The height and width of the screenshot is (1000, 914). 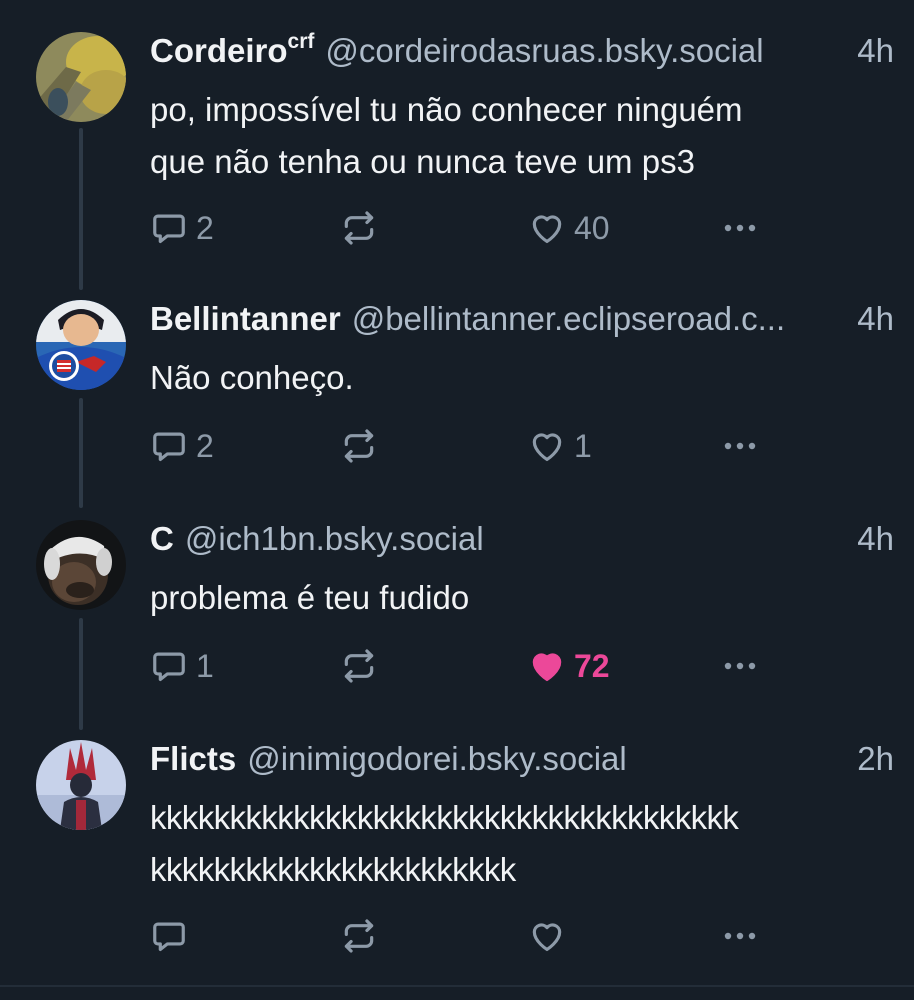 What do you see at coordinates (219, 50) in the screenshot?
I see `display-name-text: Cordeiro` at bounding box center [219, 50].